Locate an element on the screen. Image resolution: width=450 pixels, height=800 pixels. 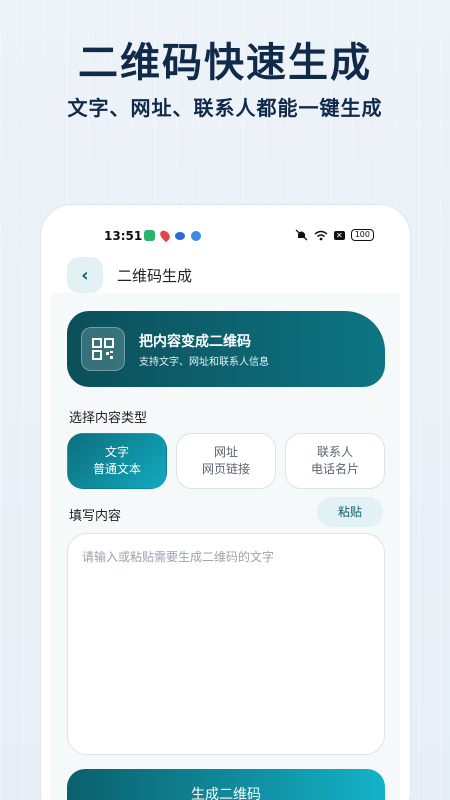
type-option-title: 联系人 is located at coordinates (334, 452).